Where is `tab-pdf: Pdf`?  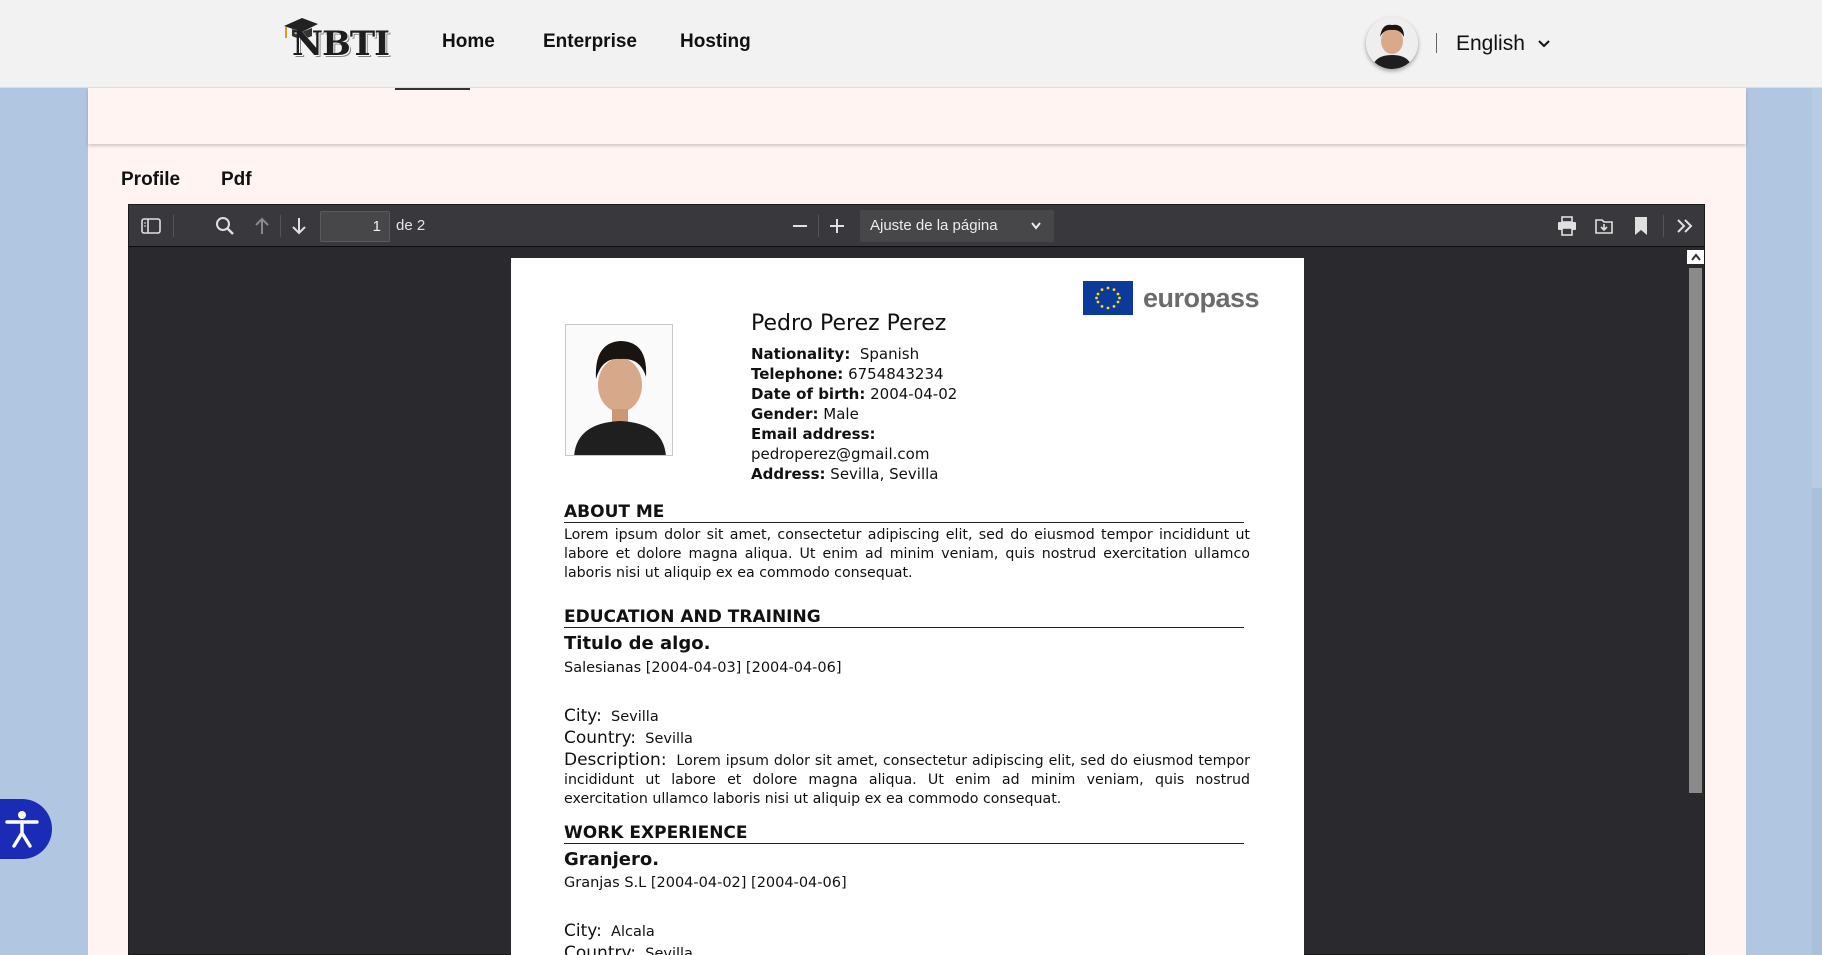 tab-pdf: Pdf is located at coordinates (236, 180).